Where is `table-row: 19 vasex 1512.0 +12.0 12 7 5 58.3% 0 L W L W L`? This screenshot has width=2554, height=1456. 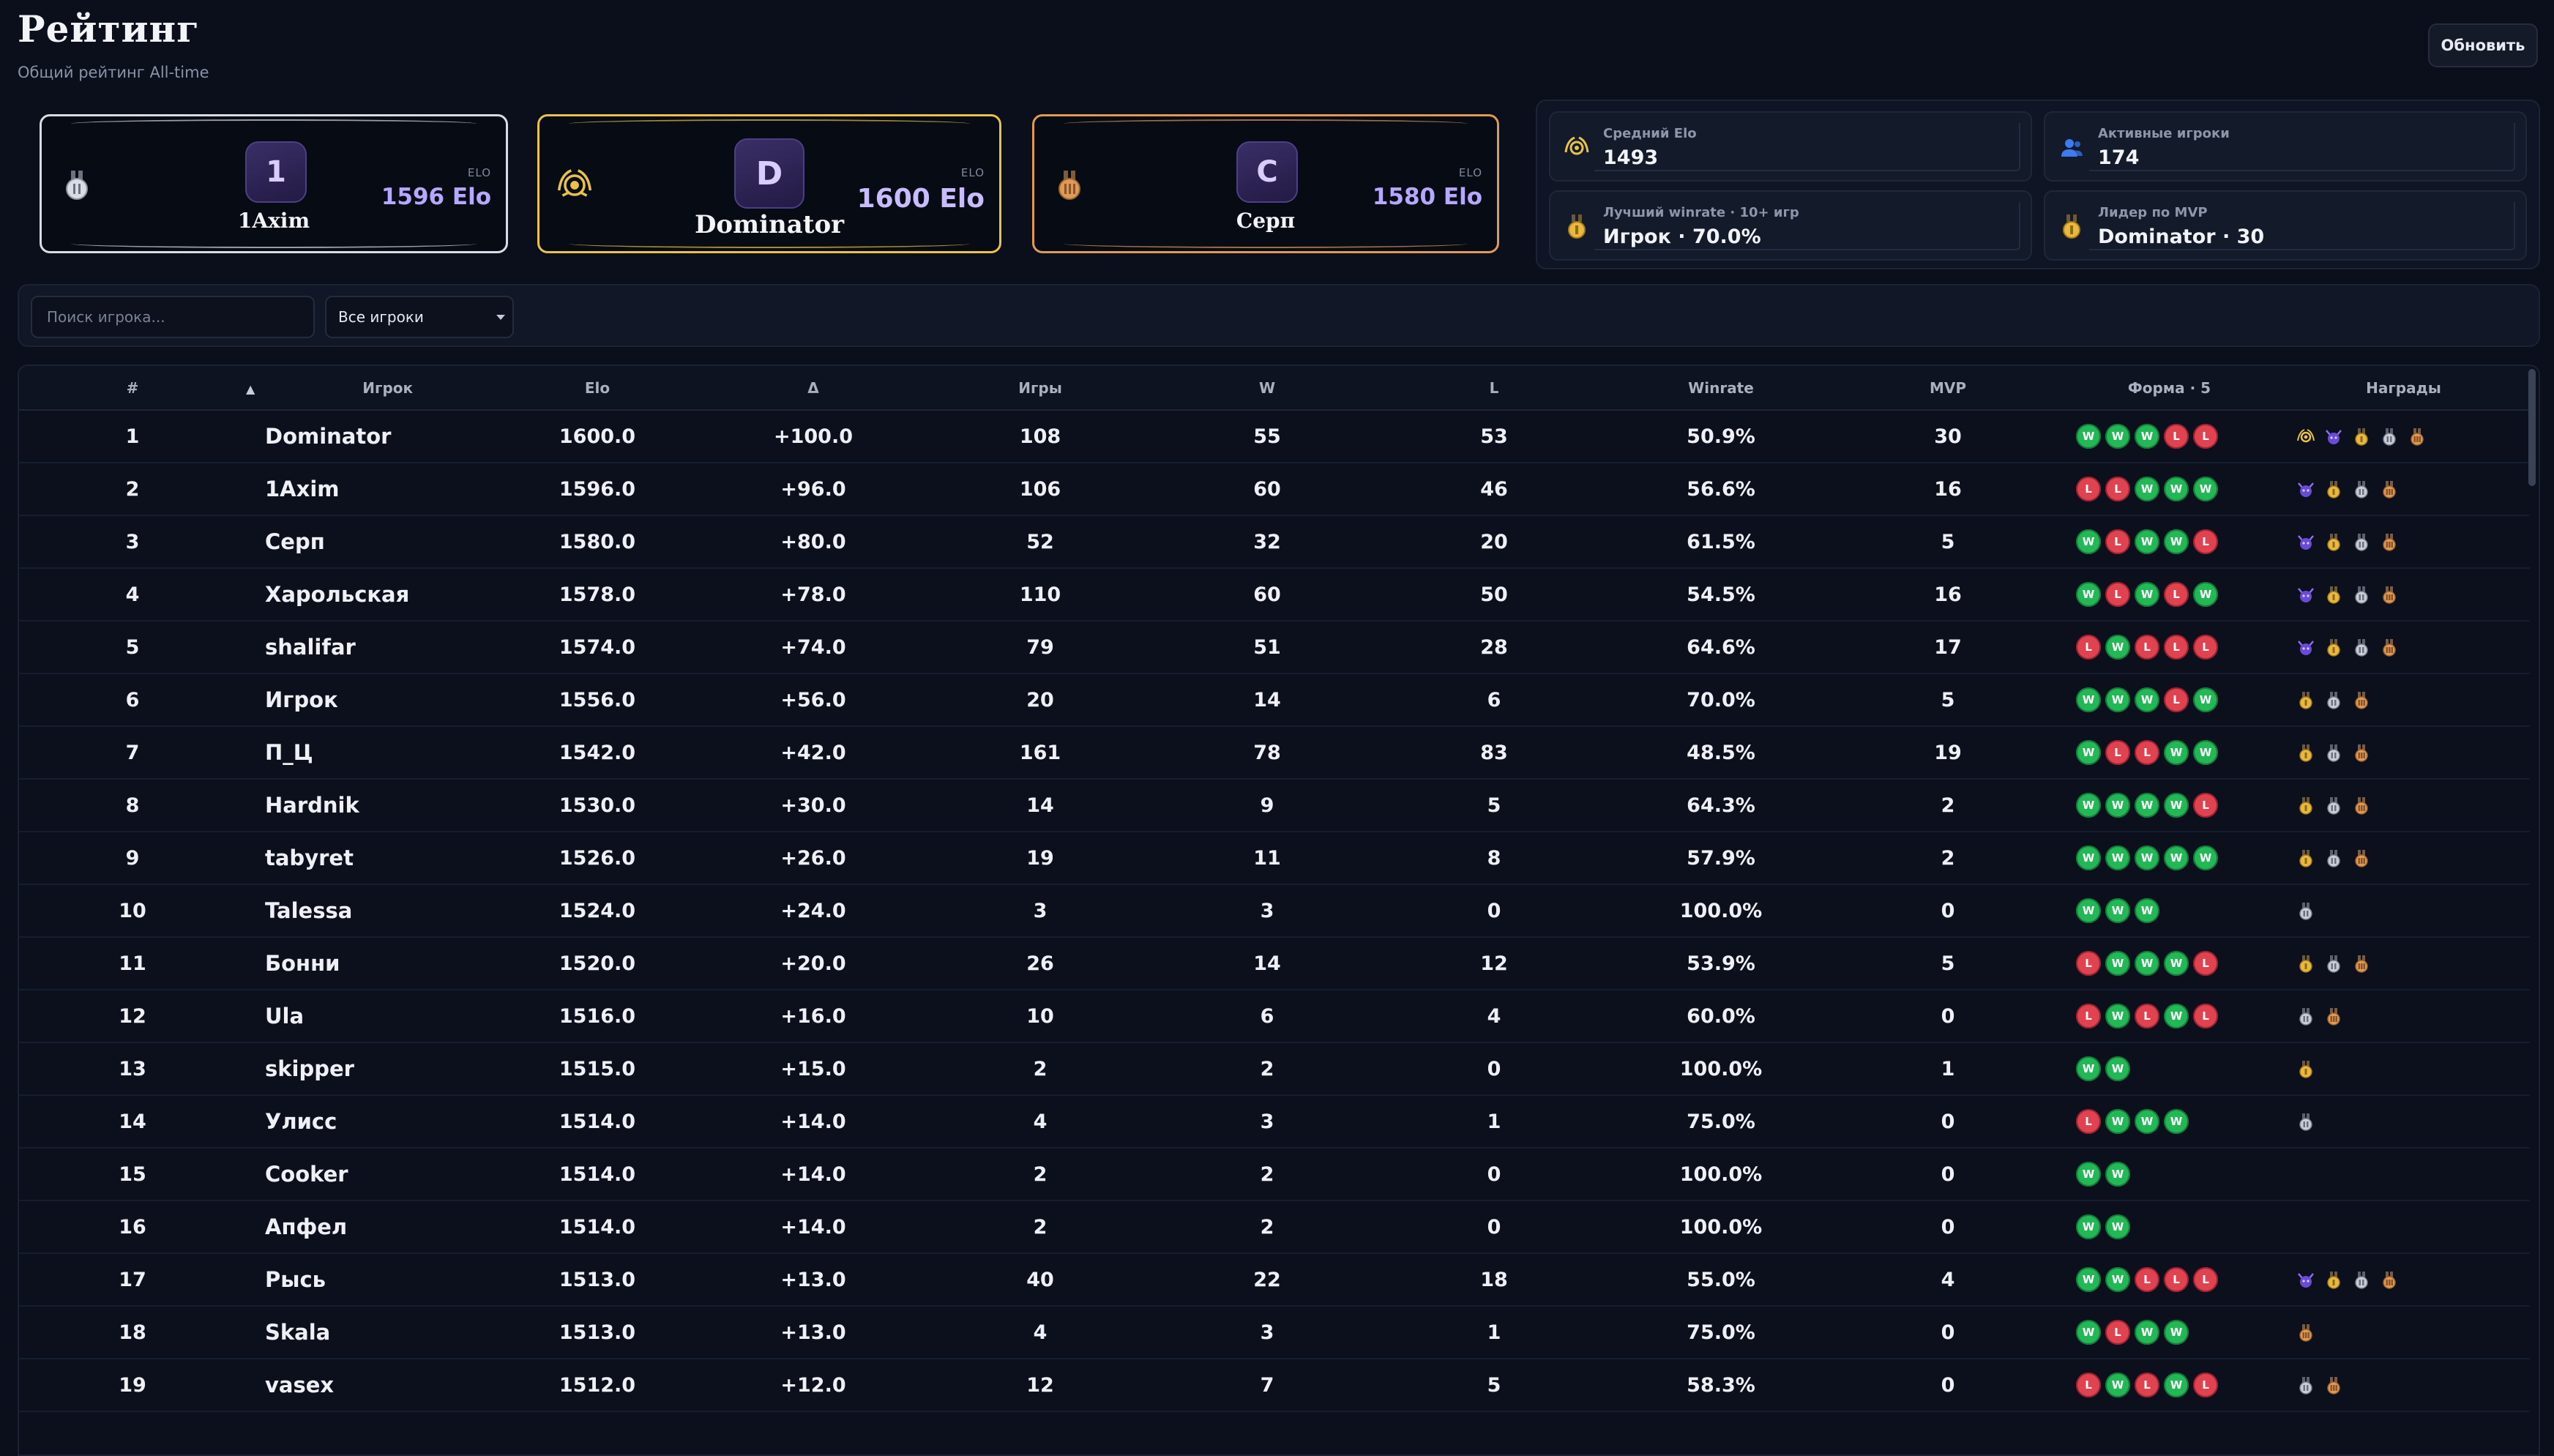
table-row: 19 vasex 1512.0 +12.0 12 7 5 58.3% 0 L W L W L is located at coordinates (1274, 1385).